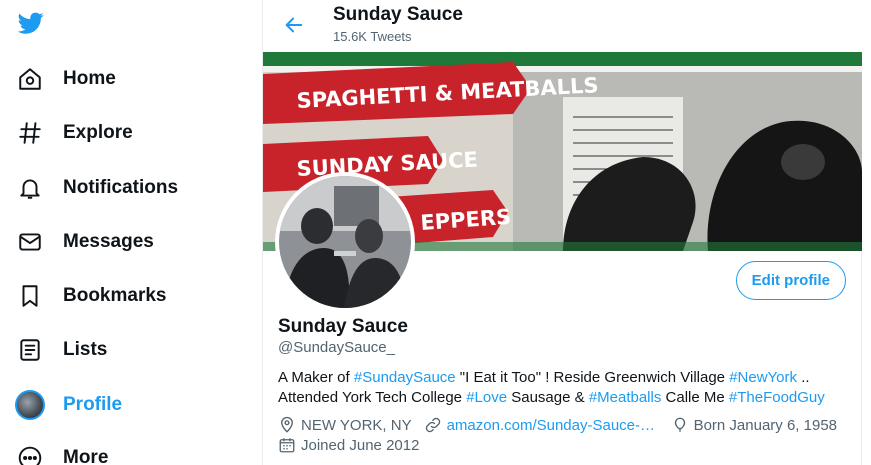 Image resolution: width=871 pixels, height=465 pixels. What do you see at coordinates (765, 425) in the screenshot?
I see `birthday-text: Born January 6, 1958` at bounding box center [765, 425].